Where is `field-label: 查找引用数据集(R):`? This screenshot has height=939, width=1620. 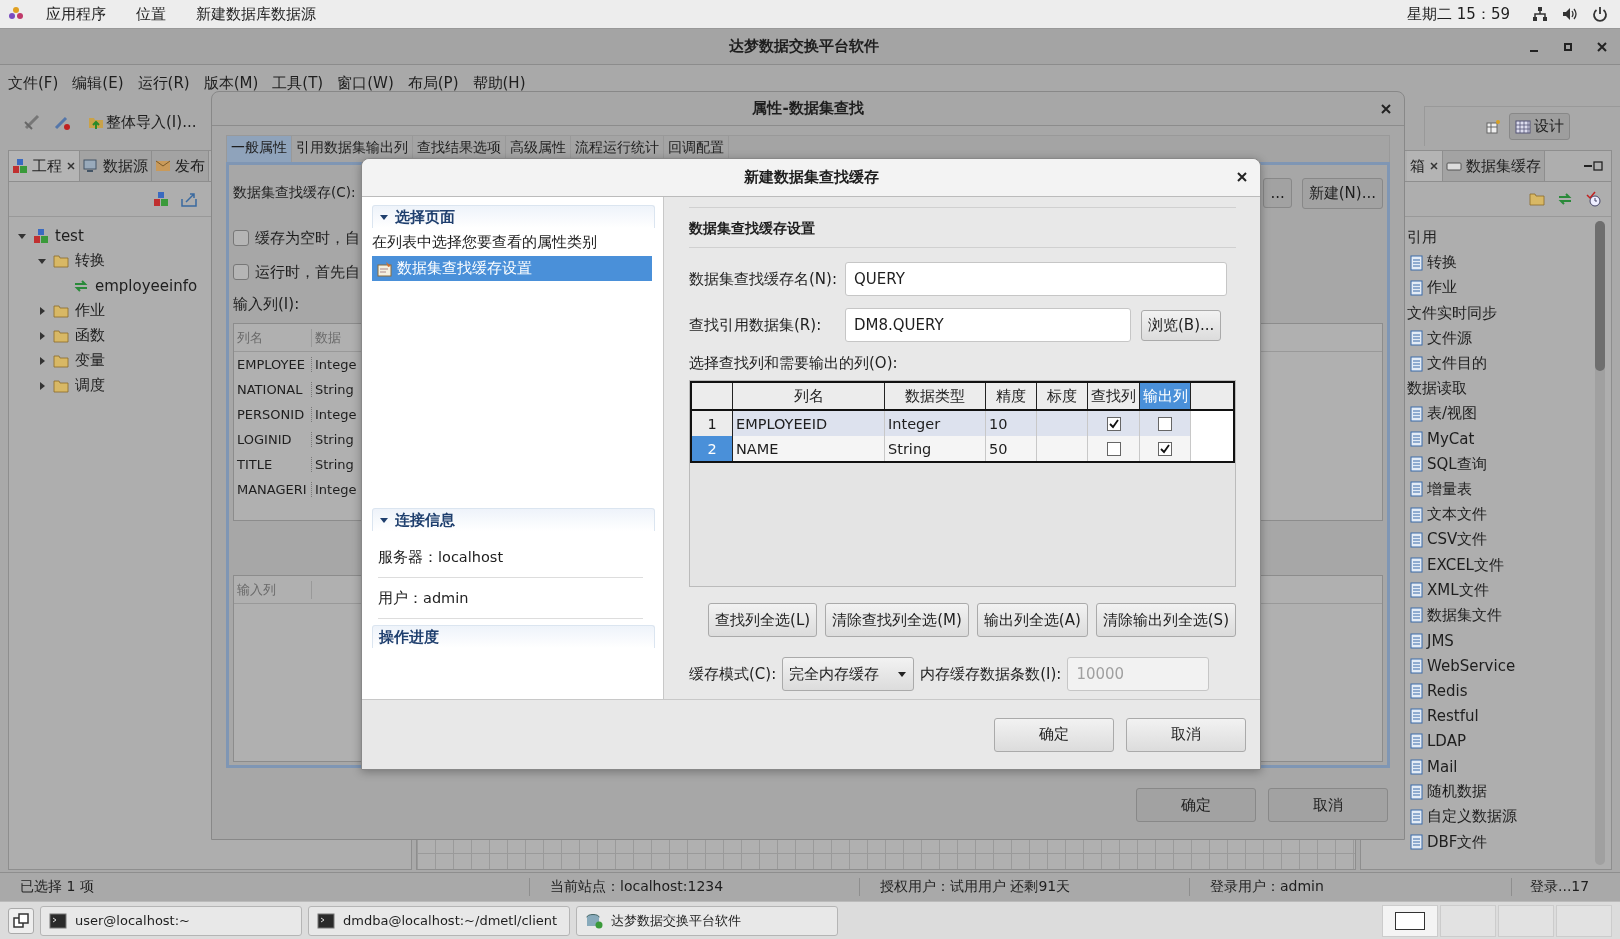
field-label: 查找引用数据集(R): is located at coordinates (756, 325).